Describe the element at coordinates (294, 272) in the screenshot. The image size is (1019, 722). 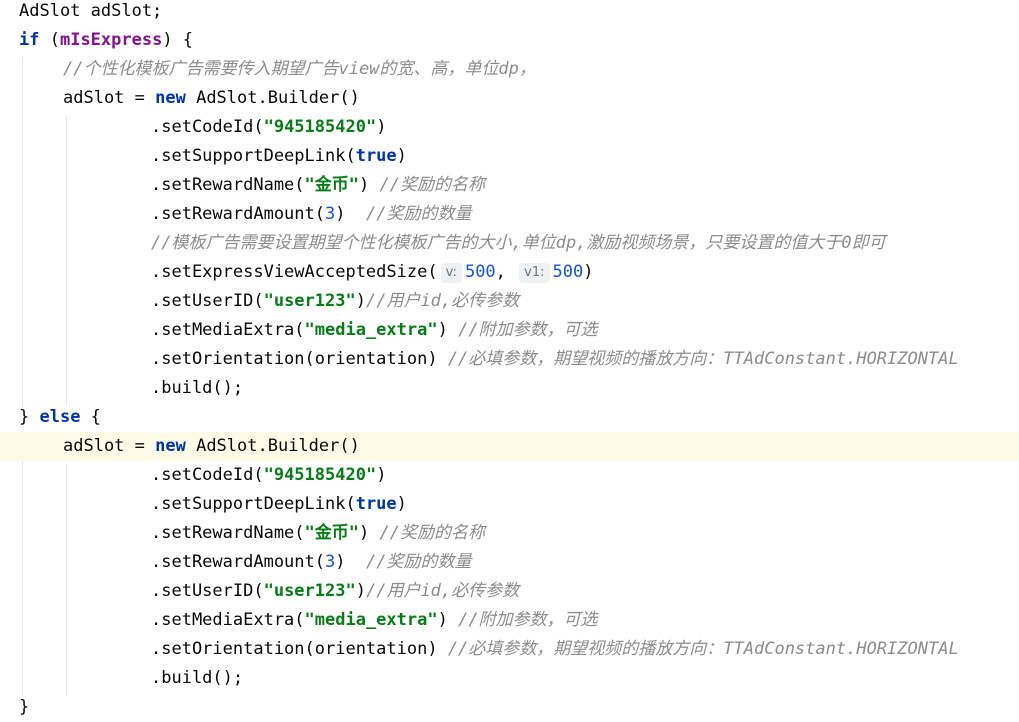
I see `code-token: .setExpressViewAcceptedSize(` at that location.